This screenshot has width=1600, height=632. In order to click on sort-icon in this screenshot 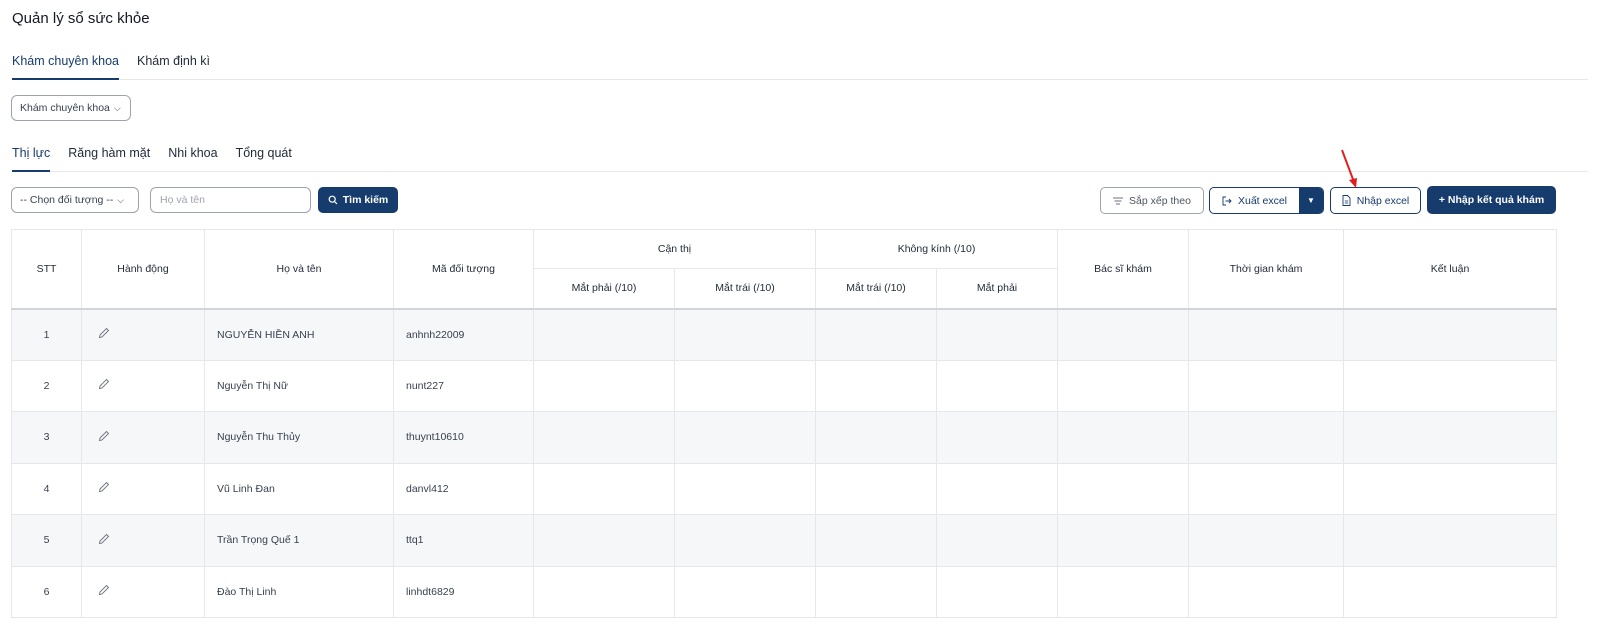, I will do `click(1118, 200)`.